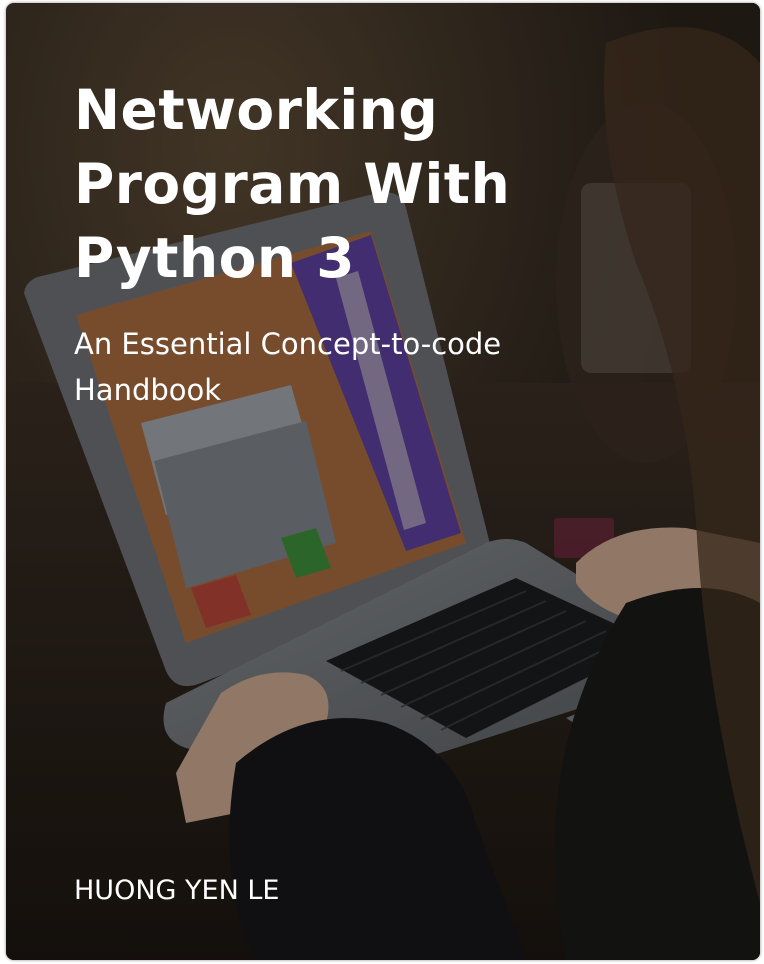  I want to click on book-title: Networking Program With Python 3, so click(292, 184).